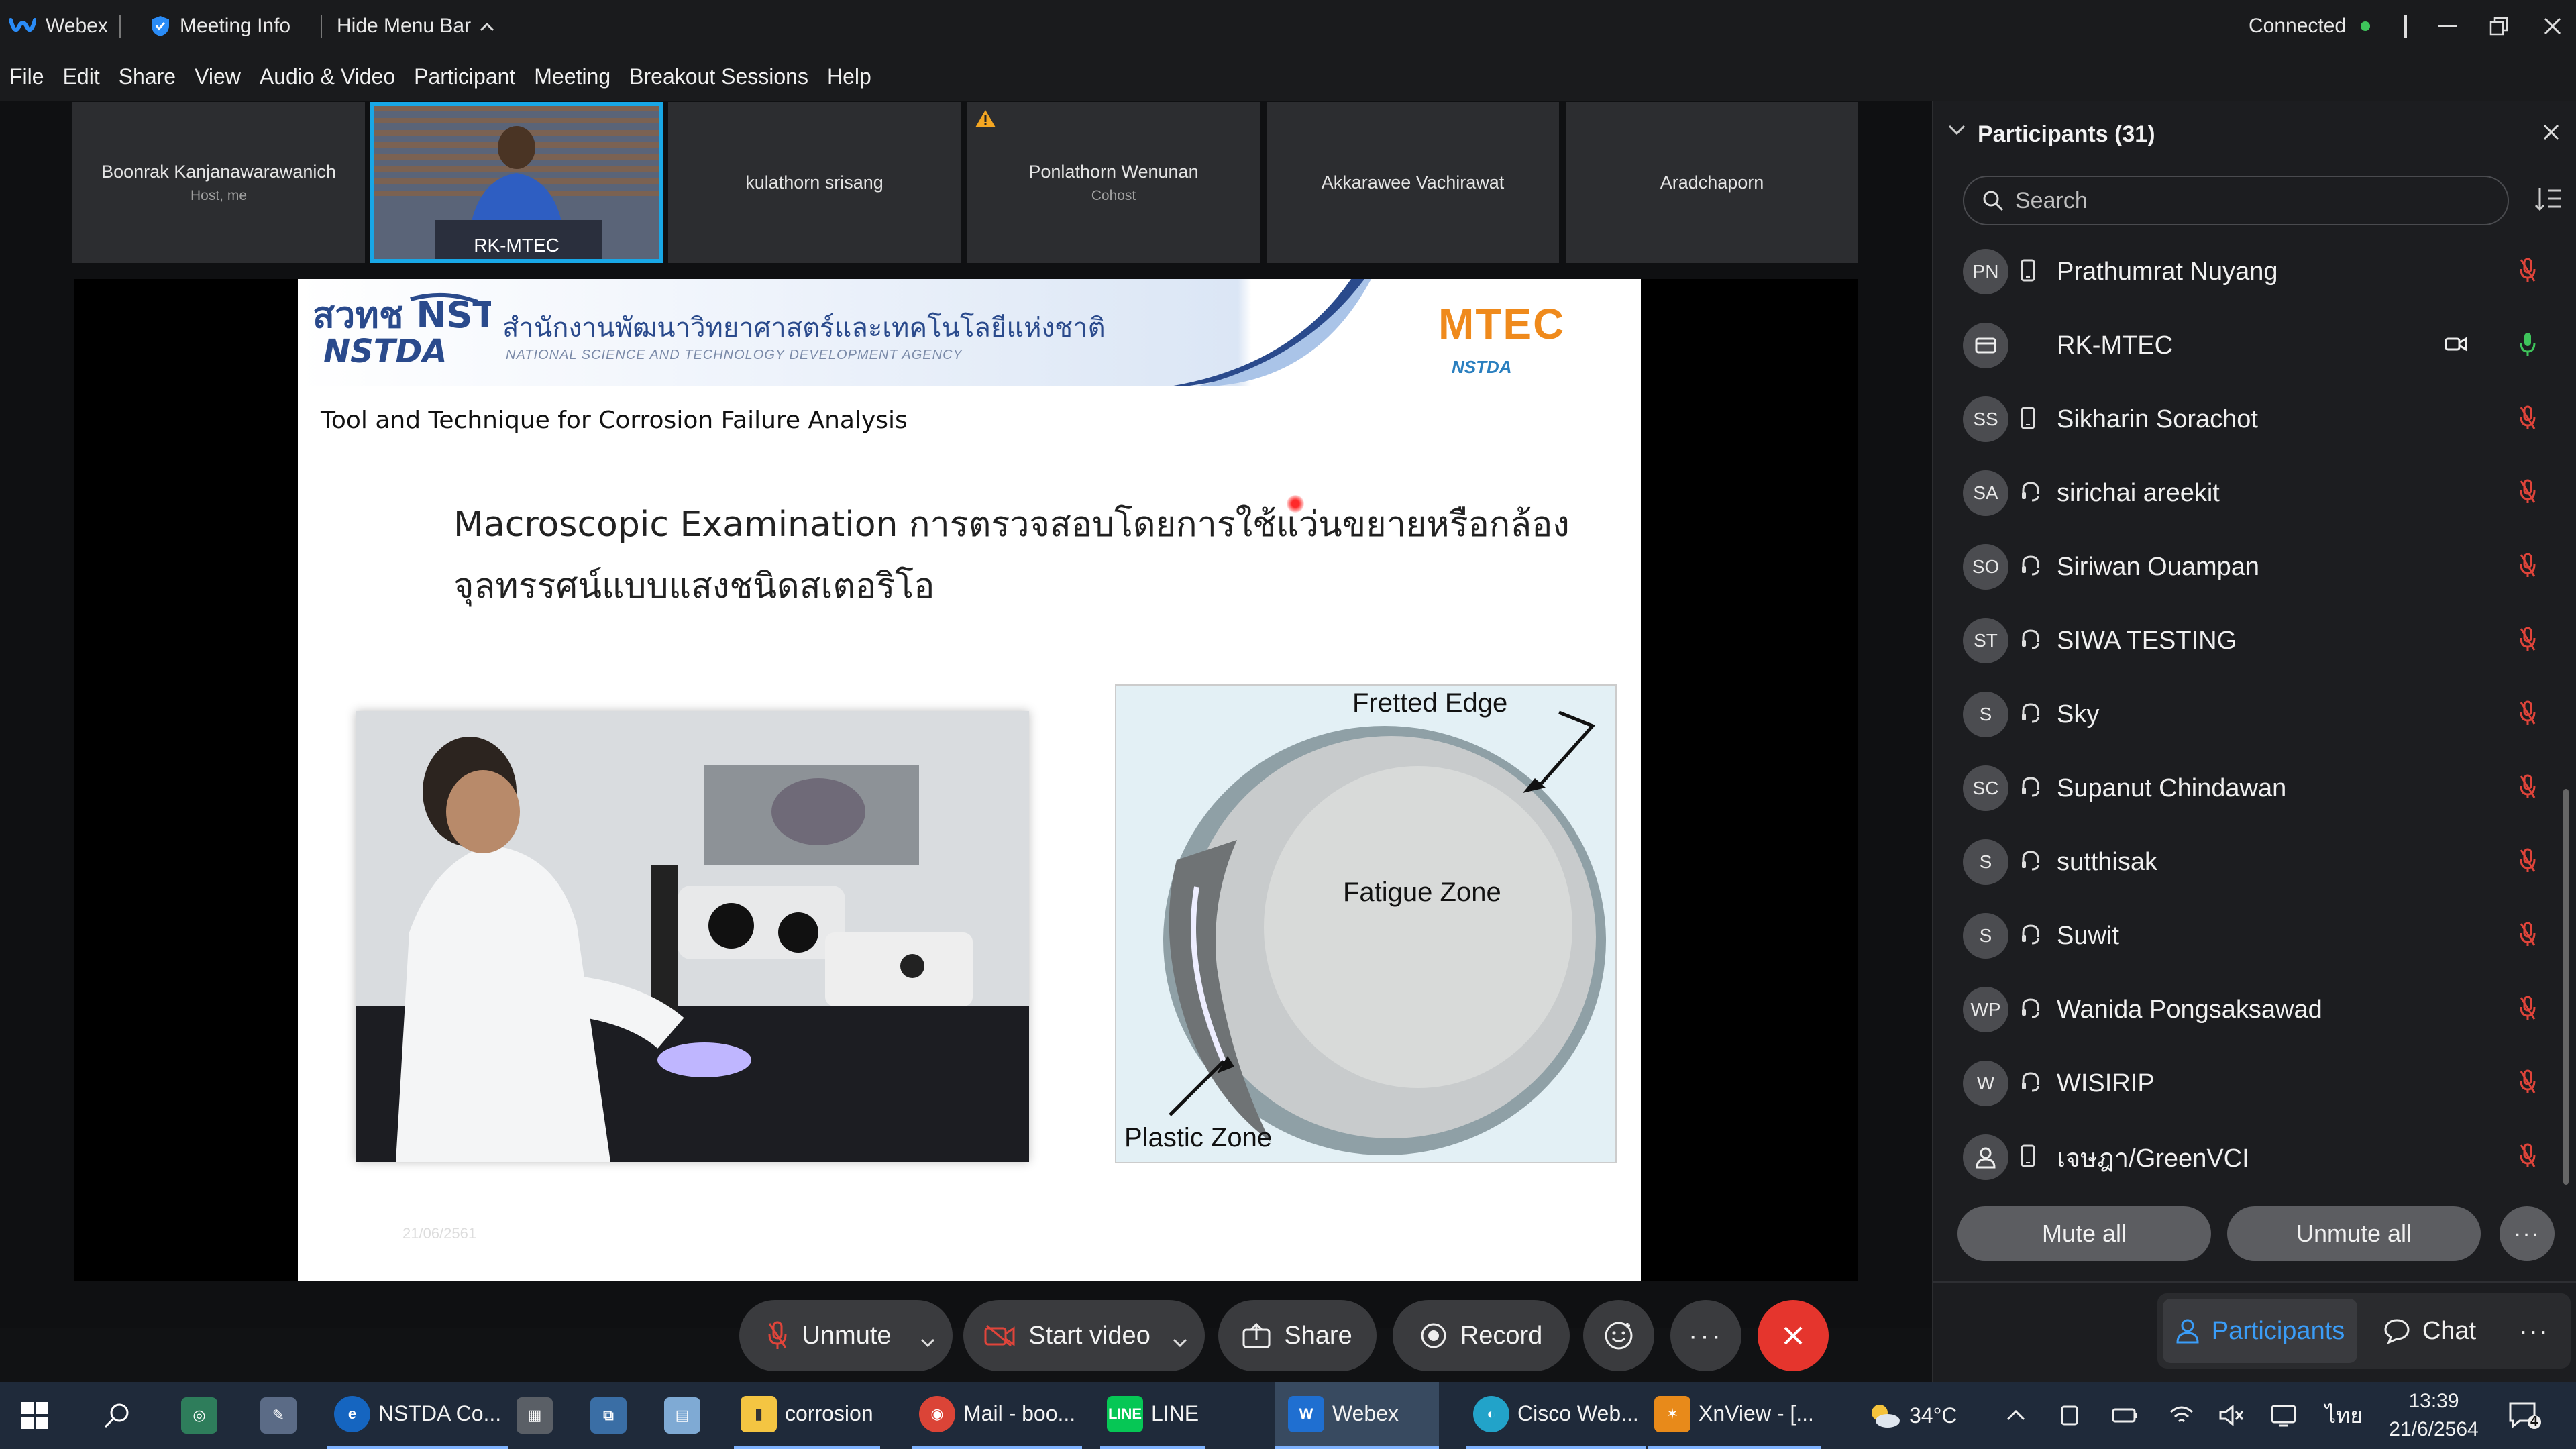 The width and height of the screenshot is (2576, 1449). Describe the element at coordinates (1422, 892) in the screenshot. I see `fatigue-zone-label: Fatigue Zone` at that location.